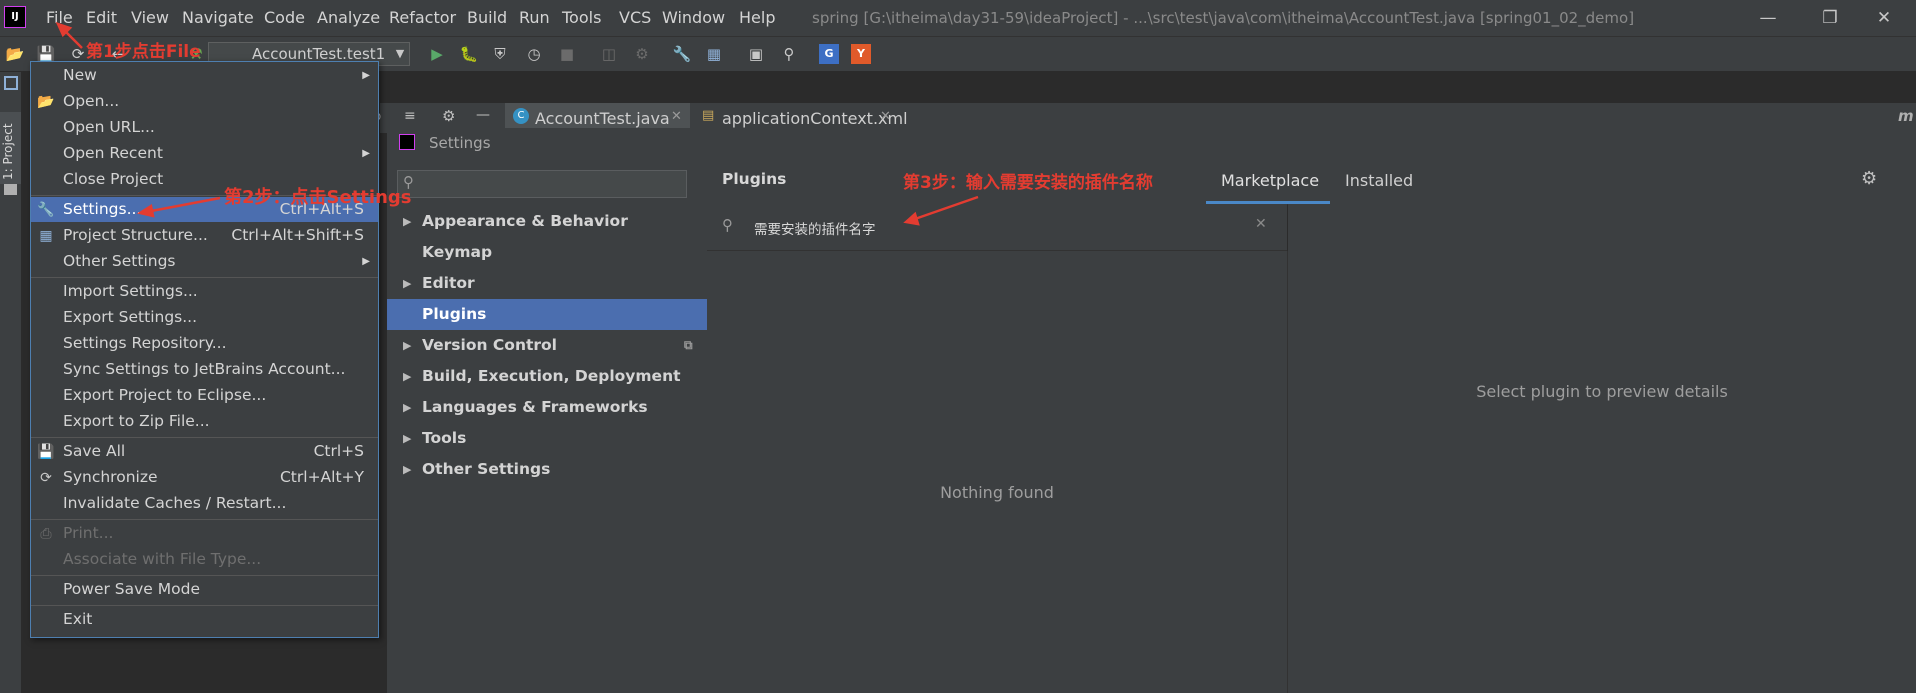 This screenshot has width=1916, height=693. I want to click on annotation-step3: 第3步：输入需要安装的插件名称, so click(1028, 183).